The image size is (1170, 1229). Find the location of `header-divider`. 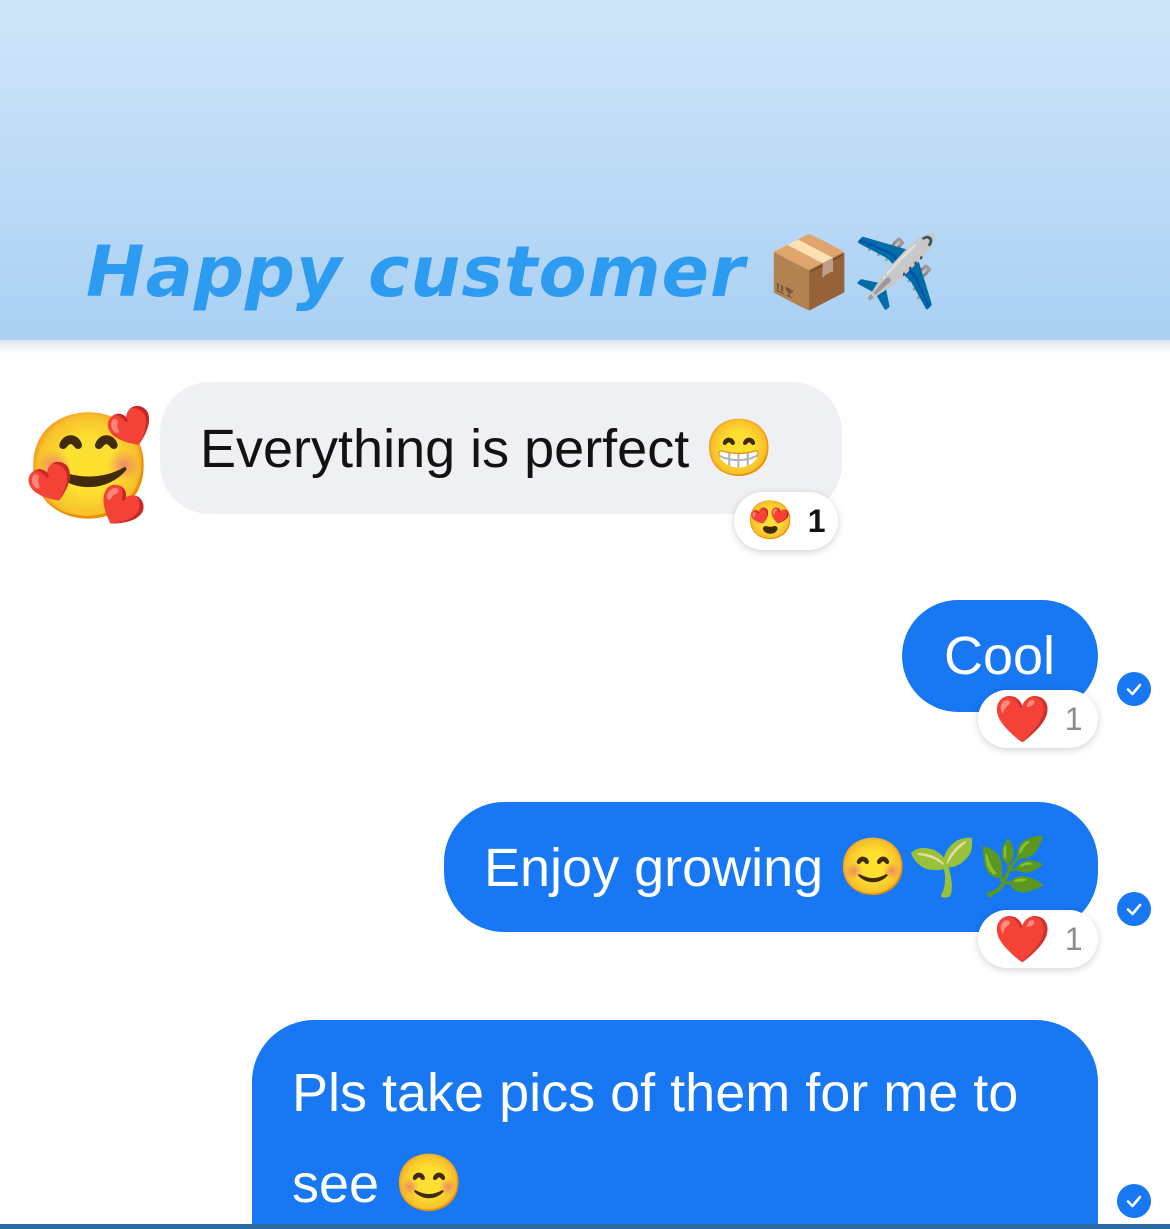

header-divider is located at coordinates (585, 347).